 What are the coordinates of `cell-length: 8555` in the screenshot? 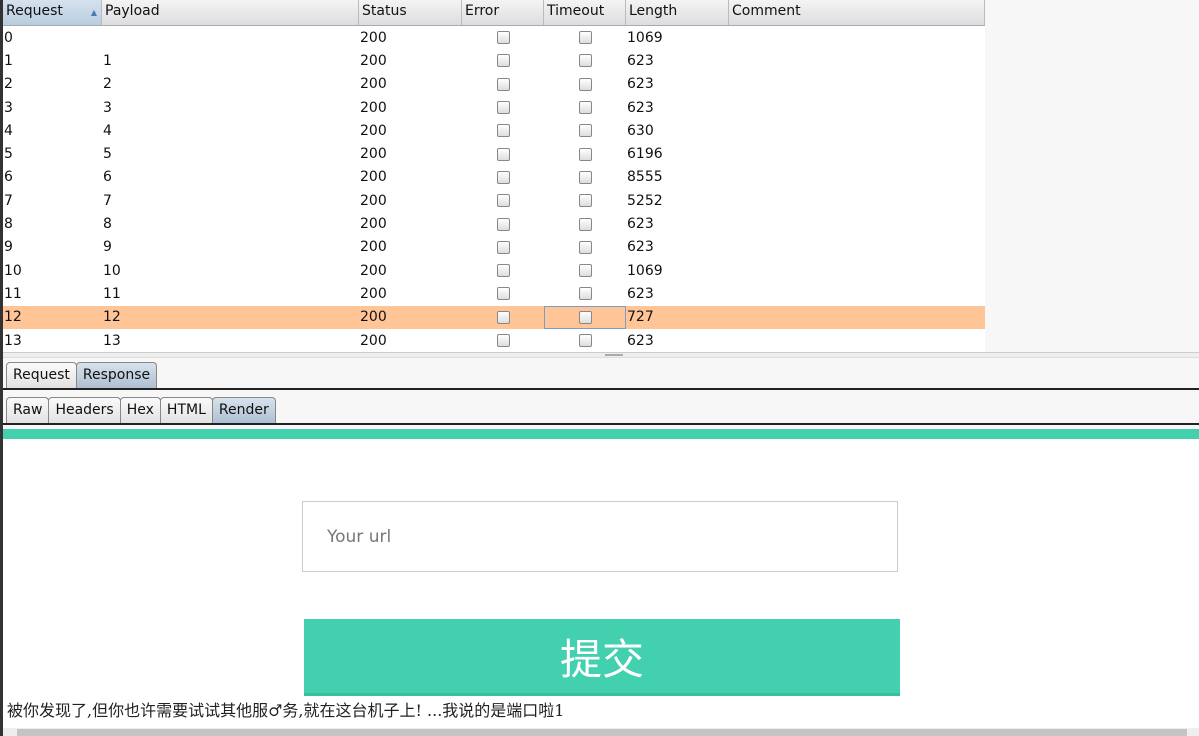 It's located at (645, 177).